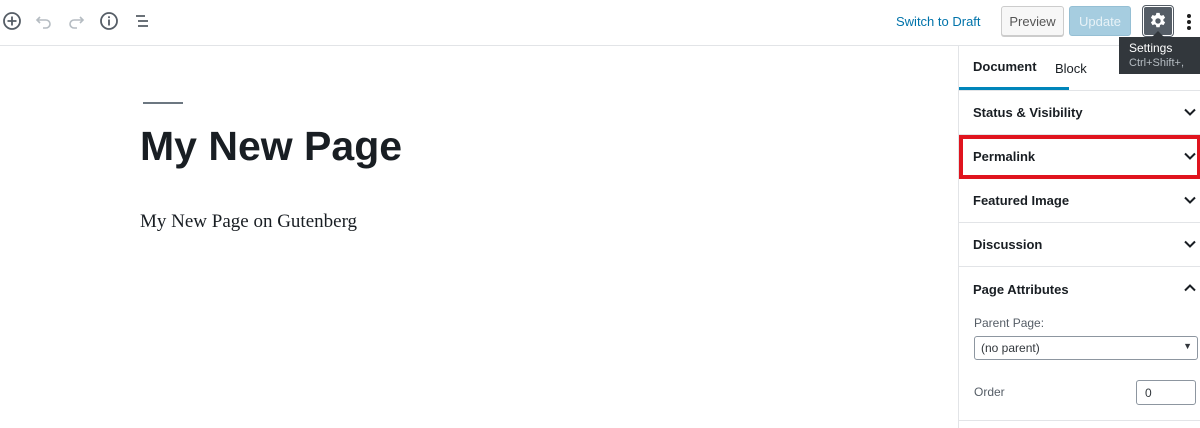 This screenshot has height=428, width=1200. What do you see at coordinates (248, 222) in the screenshot?
I see `paragraph-block: My New Page on Gutenberg` at bounding box center [248, 222].